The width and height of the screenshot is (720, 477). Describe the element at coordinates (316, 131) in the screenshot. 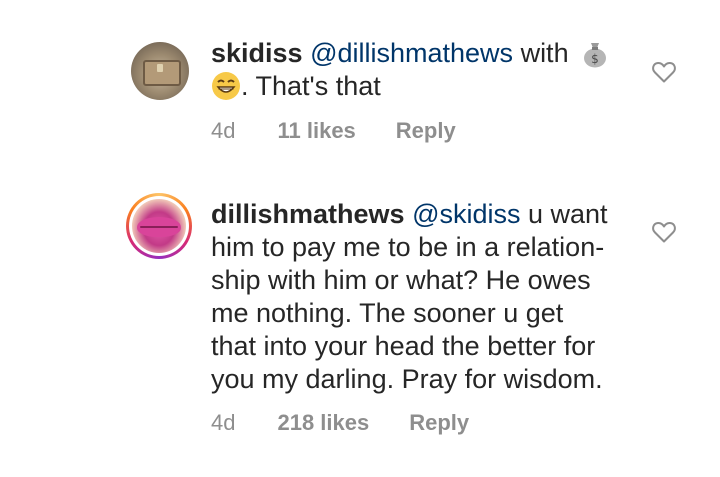

I see `likes-count: 11 likes` at that location.